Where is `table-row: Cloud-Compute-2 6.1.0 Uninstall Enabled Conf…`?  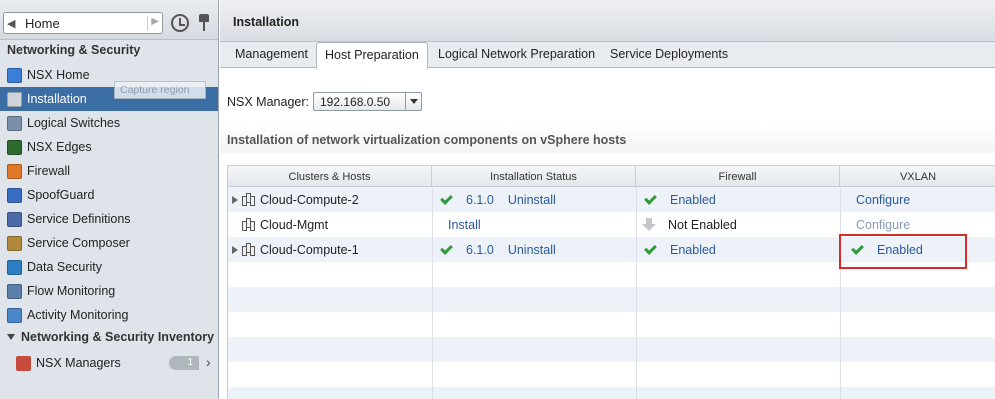
table-row: Cloud-Compute-2 6.1.0 Uninstall Enabled Conf… is located at coordinates (611, 199).